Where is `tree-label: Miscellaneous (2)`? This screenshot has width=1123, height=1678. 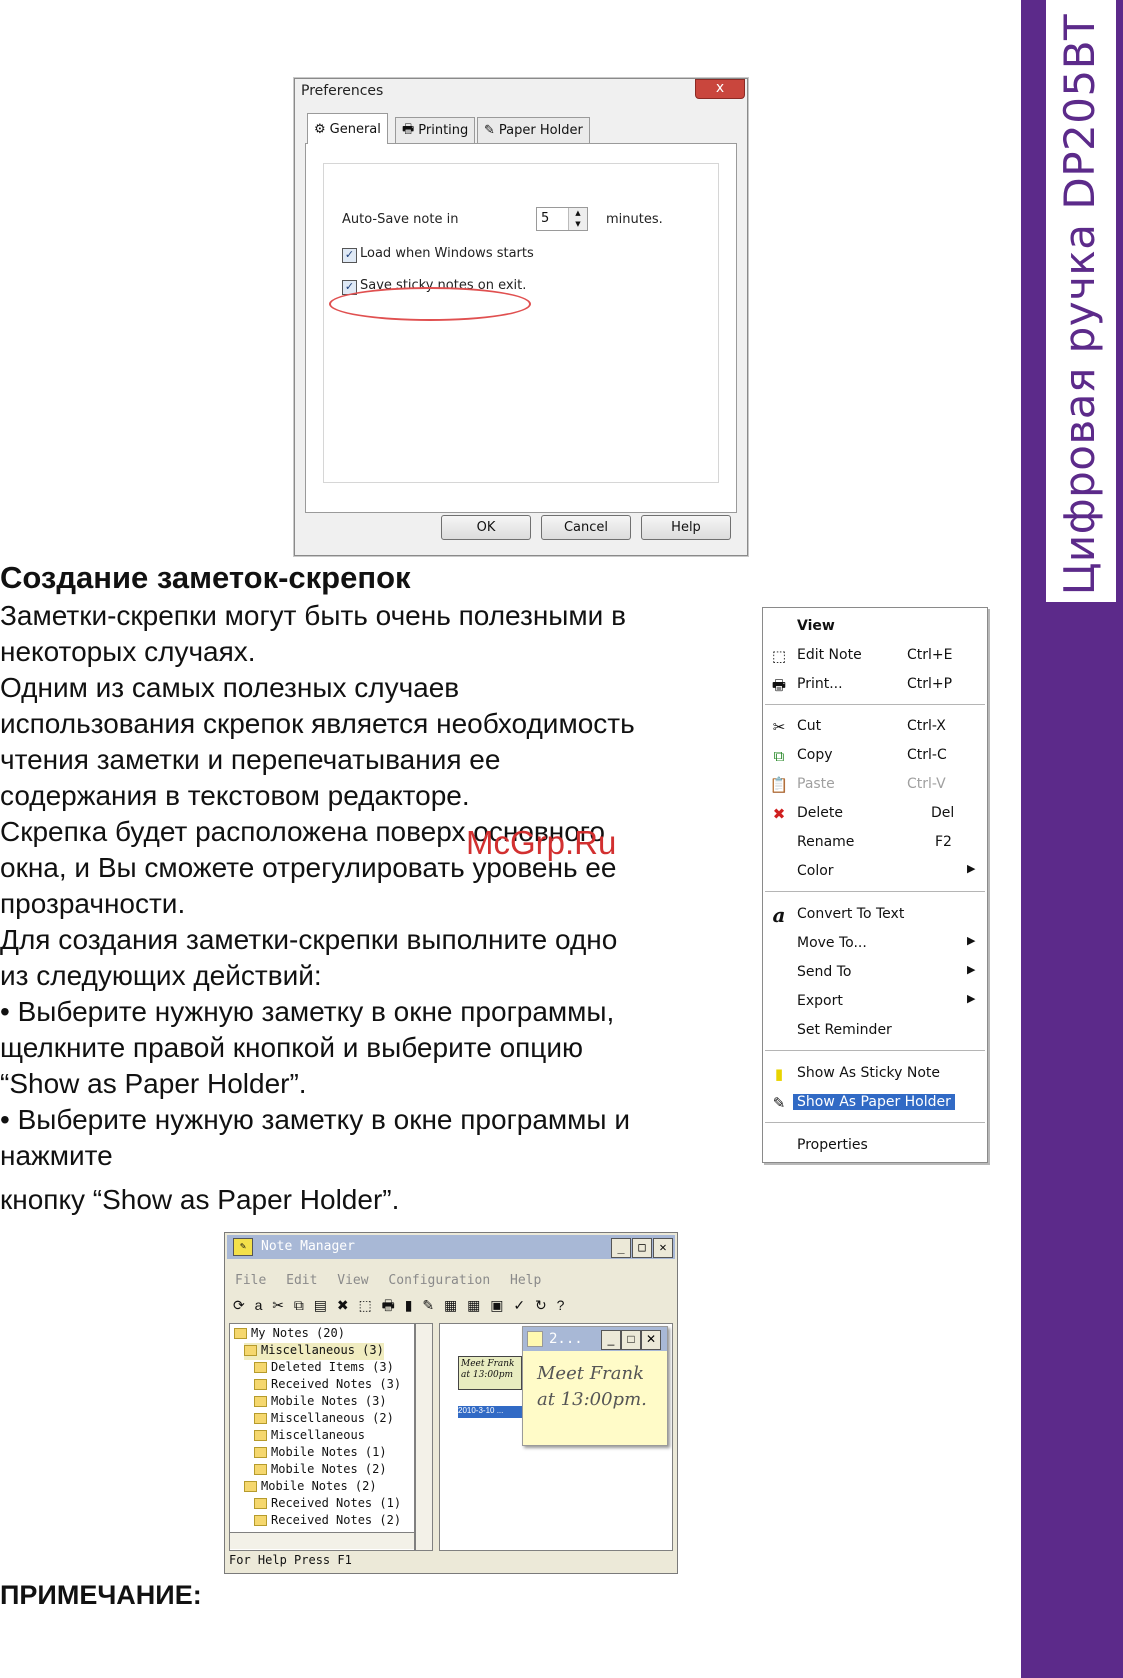
tree-label: Miscellaneous (2) is located at coordinates (332, 1418).